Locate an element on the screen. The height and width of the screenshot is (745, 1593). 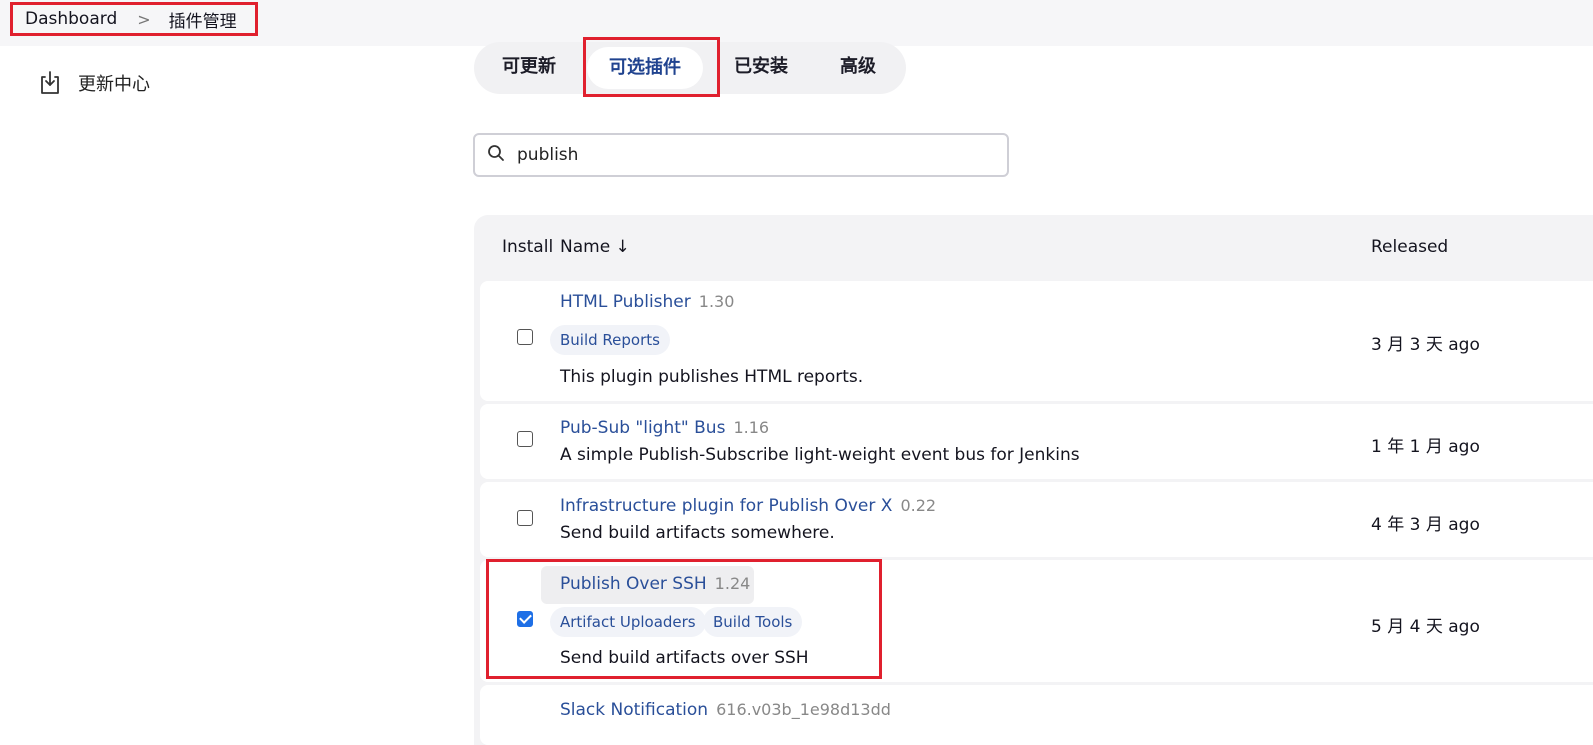
released-date: 5 月 4 天 ago is located at coordinates (1425, 627).